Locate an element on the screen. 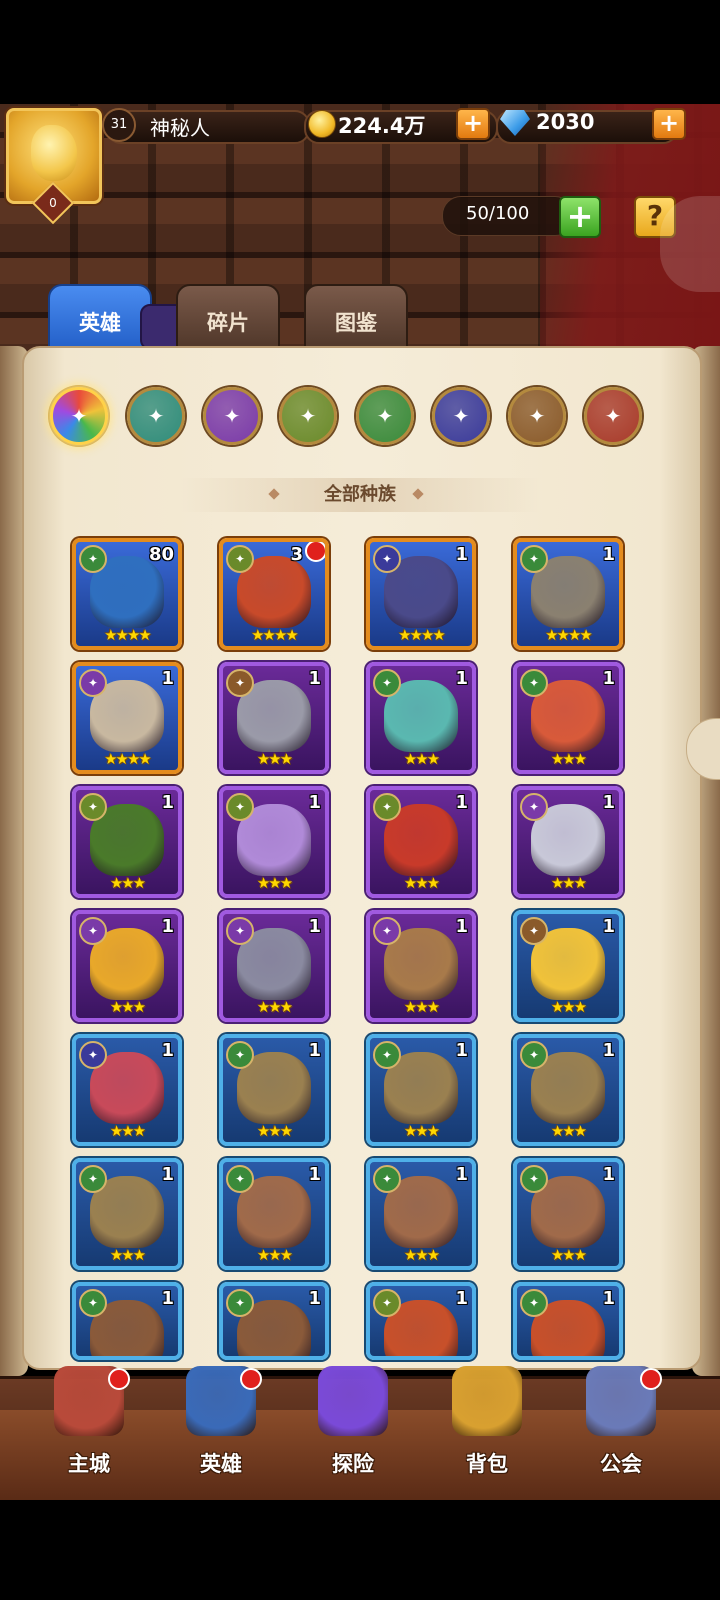 This screenshot has width=720, height=1600. expand-capacity-button: + is located at coordinates (580, 217).